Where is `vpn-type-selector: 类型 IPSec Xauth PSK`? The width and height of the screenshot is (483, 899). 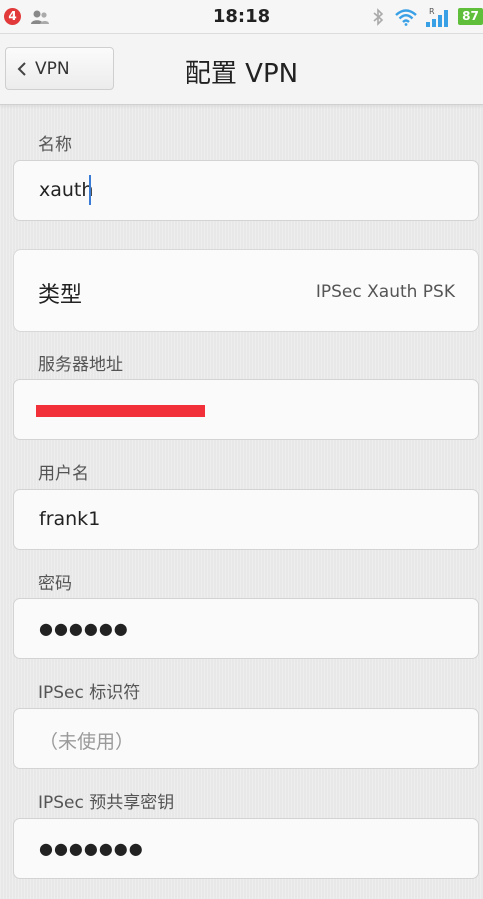 vpn-type-selector: 类型 IPSec Xauth PSK is located at coordinates (246, 290).